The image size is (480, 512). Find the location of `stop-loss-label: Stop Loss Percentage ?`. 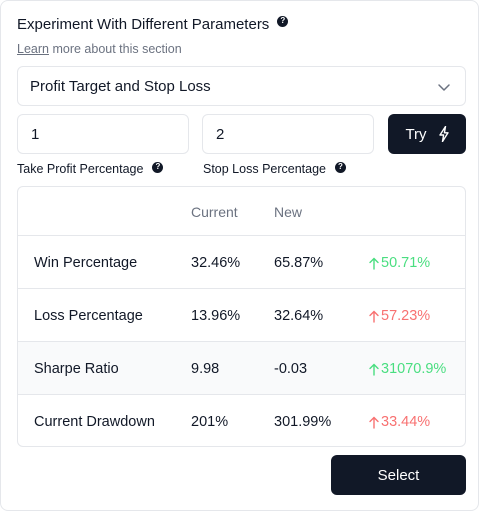

stop-loss-label: Stop Loss Percentage ? is located at coordinates (274, 168).